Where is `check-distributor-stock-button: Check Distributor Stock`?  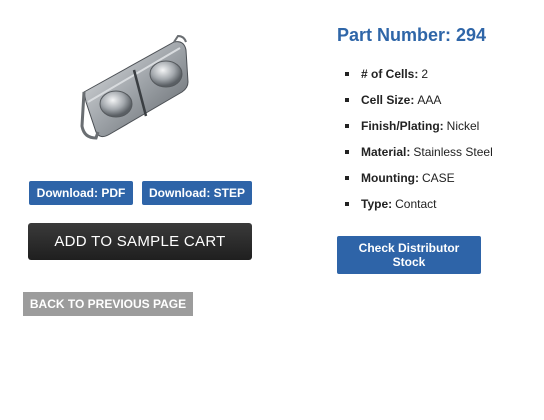 check-distributor-stock-button: Check Distributor Stock is located at coordinates (409, 255).